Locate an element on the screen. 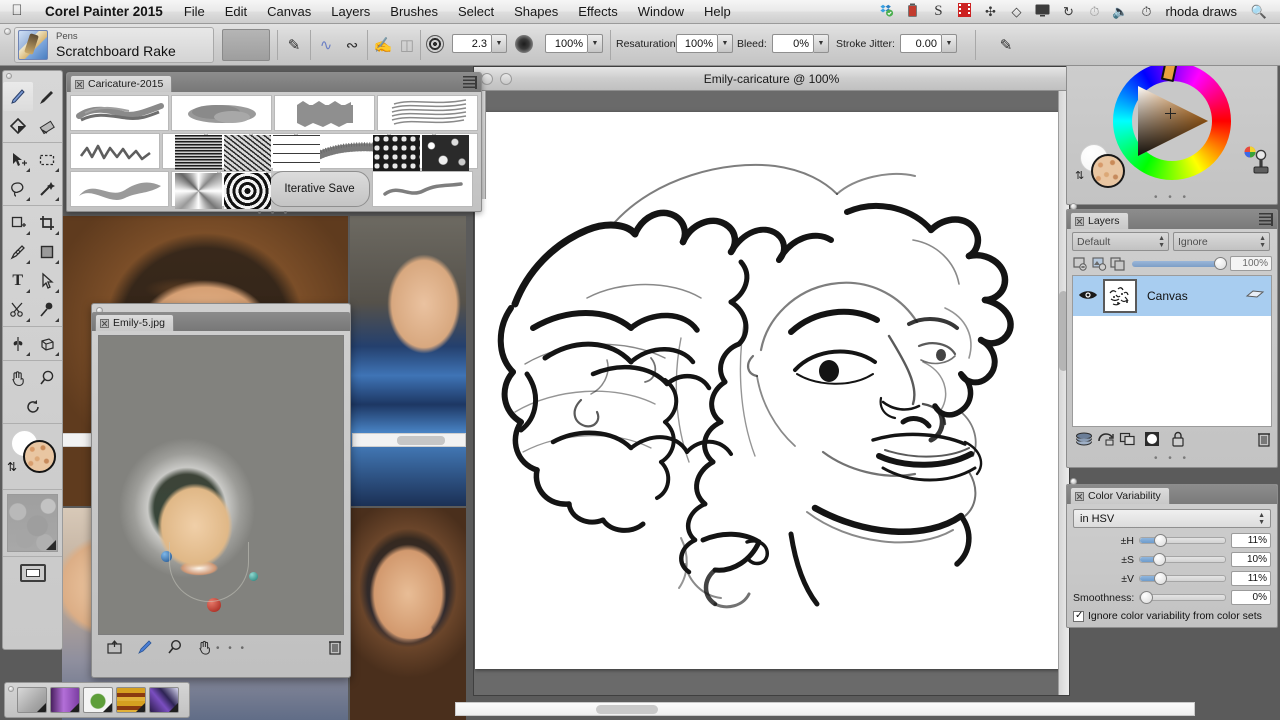 Image resolution: width=1280 pixels, height=720 pixels. paper-texture-swatch is located at coordinates (32, 523).